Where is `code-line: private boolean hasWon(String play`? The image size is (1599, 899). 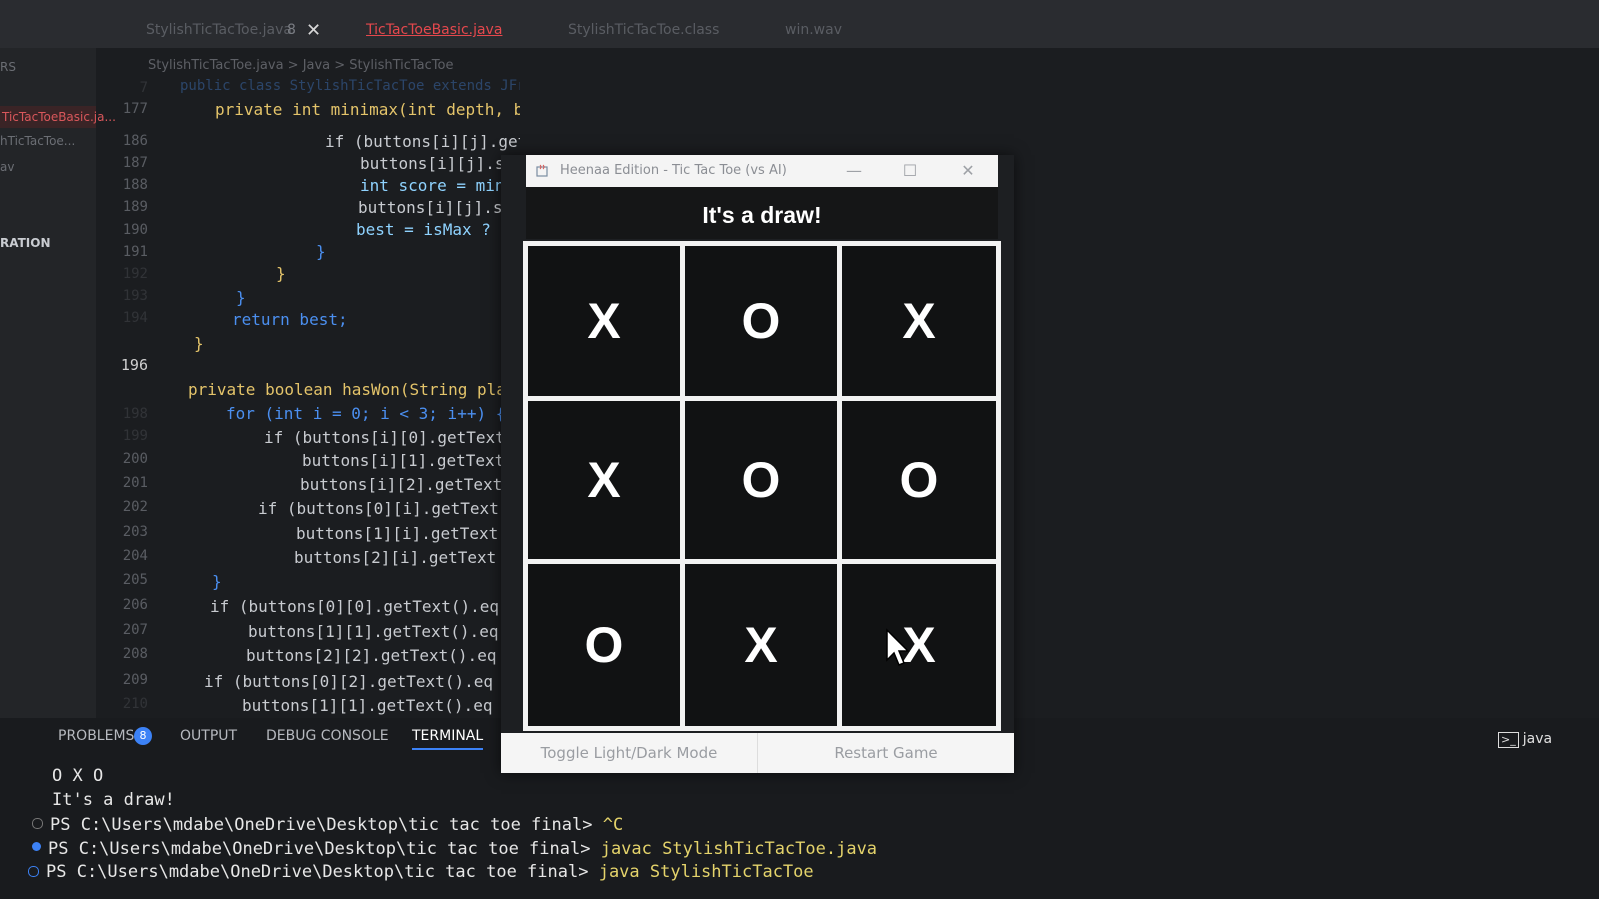
code-line: private boolean hasWon(String play is located at coordinates (352, 389).